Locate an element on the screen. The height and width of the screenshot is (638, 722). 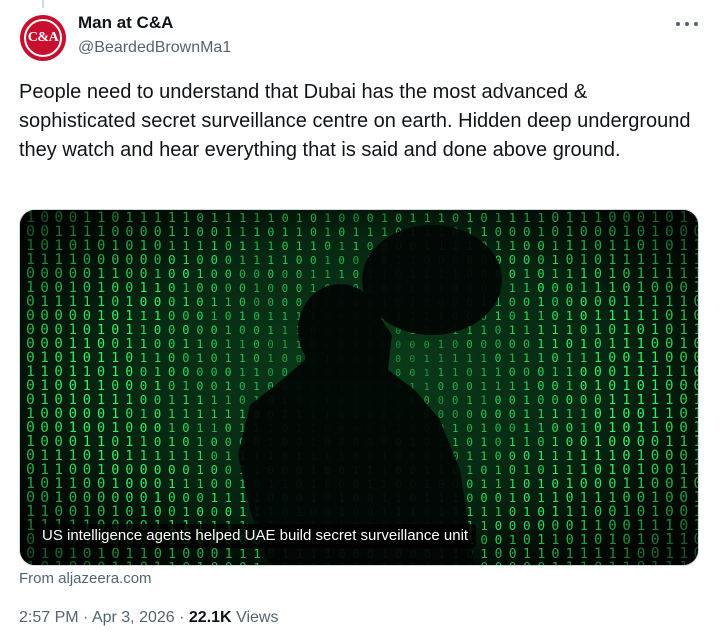
card-source-link: From aljazeera.com is located at coordinates (85, 578).